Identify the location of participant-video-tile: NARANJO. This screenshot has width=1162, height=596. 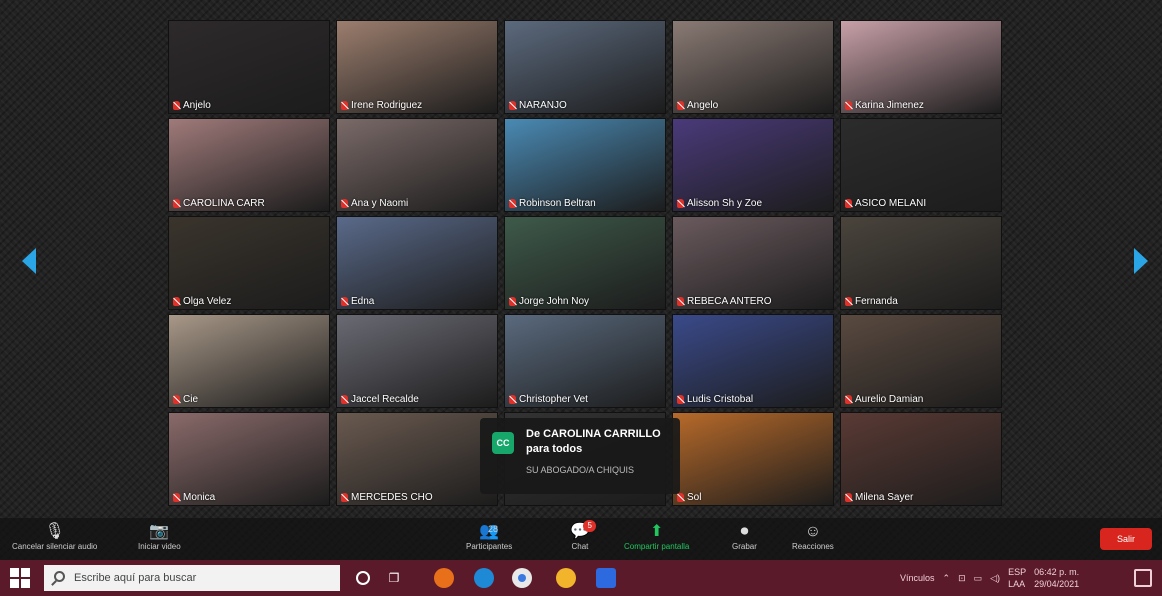
(585, 67).